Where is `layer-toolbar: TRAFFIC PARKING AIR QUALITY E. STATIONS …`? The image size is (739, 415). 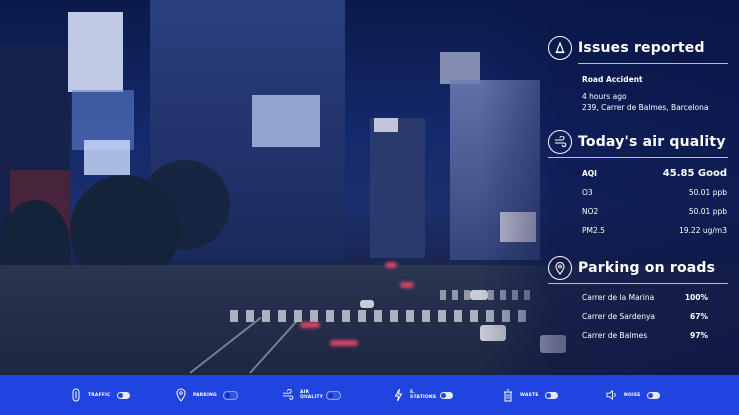 layer-toolbar: TRAFFIC PARKING AIR QUALITY E. STATIONS … is located at coordinates (369, 395).